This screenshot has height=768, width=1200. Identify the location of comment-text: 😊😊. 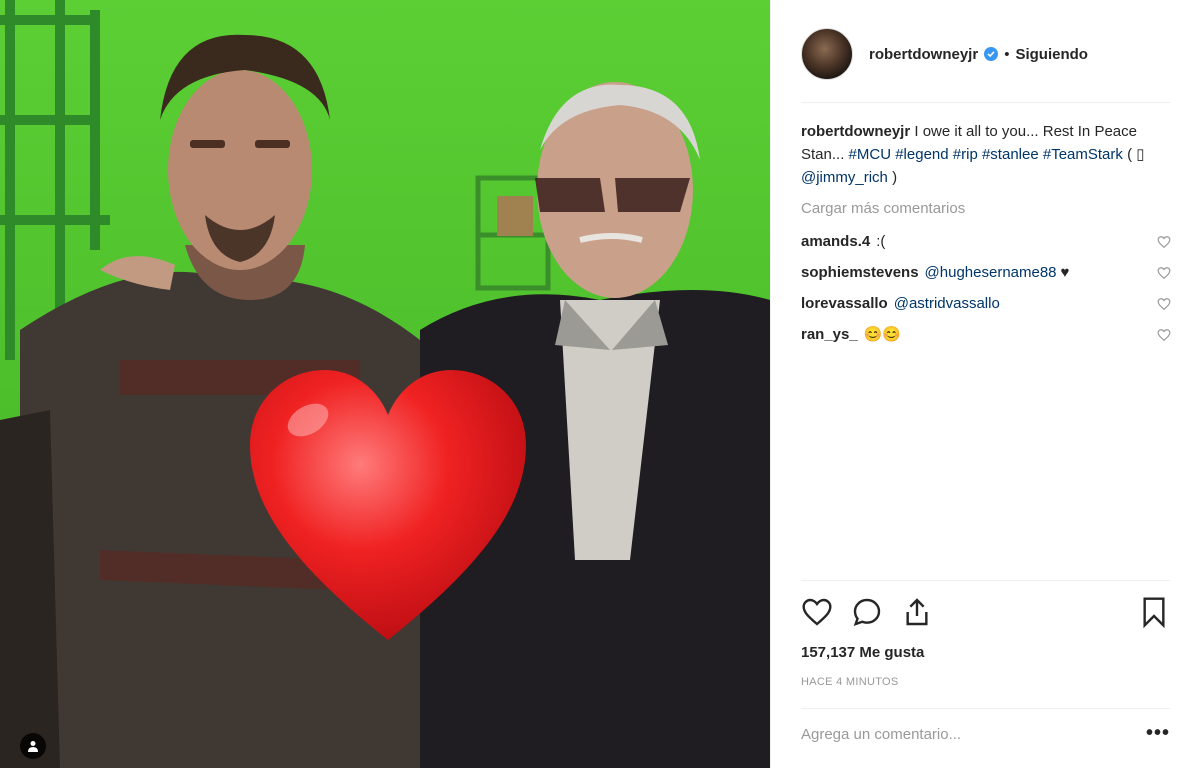
(882, 334).